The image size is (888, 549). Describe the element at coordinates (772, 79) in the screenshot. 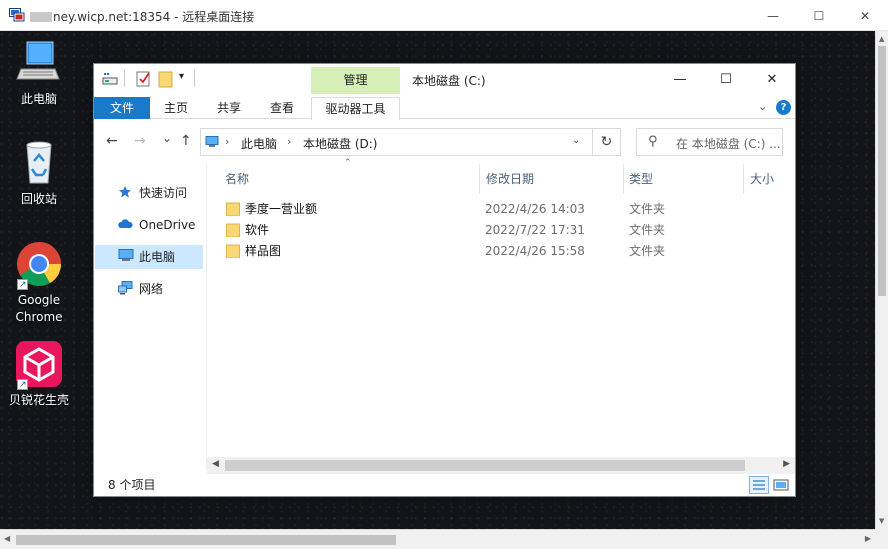

I see `close-button: ✕` at that location.